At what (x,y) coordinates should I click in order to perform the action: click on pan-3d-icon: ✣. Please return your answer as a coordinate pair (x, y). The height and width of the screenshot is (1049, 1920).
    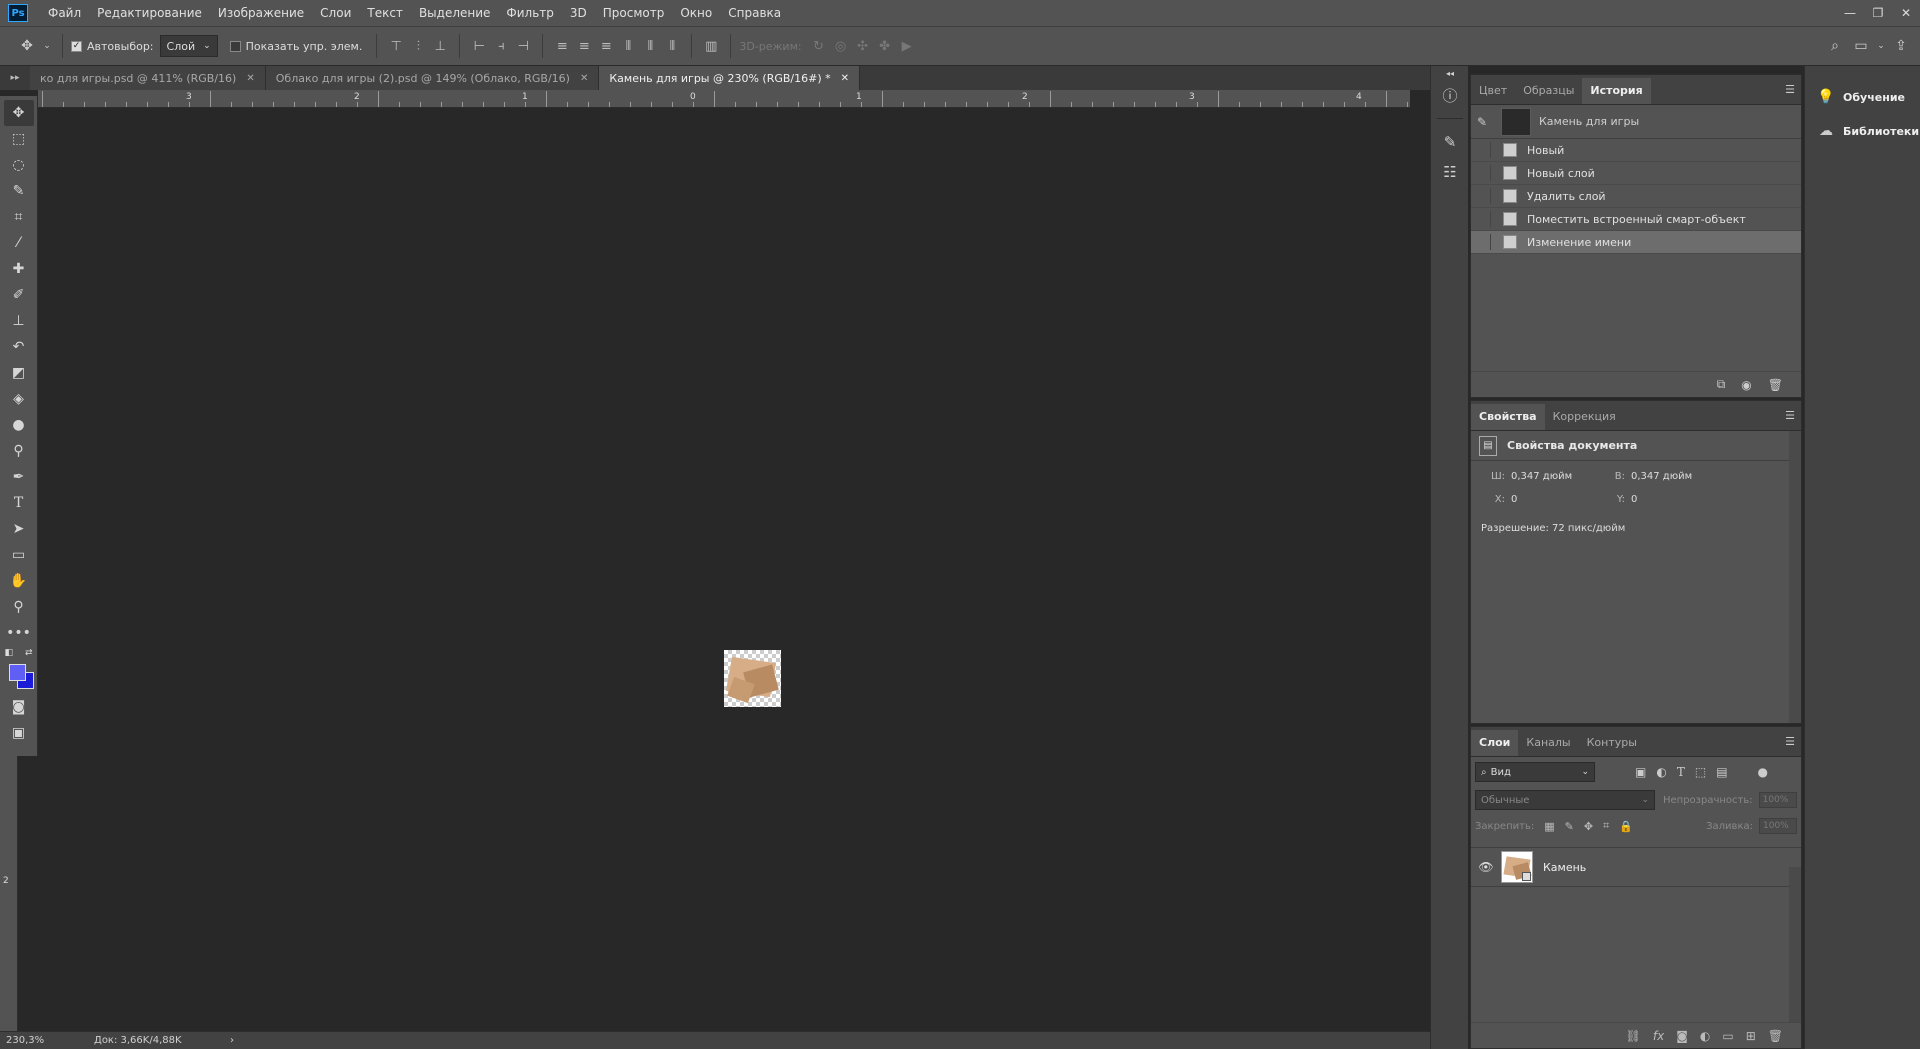
    Looking at the image, I should click on (863, 46).